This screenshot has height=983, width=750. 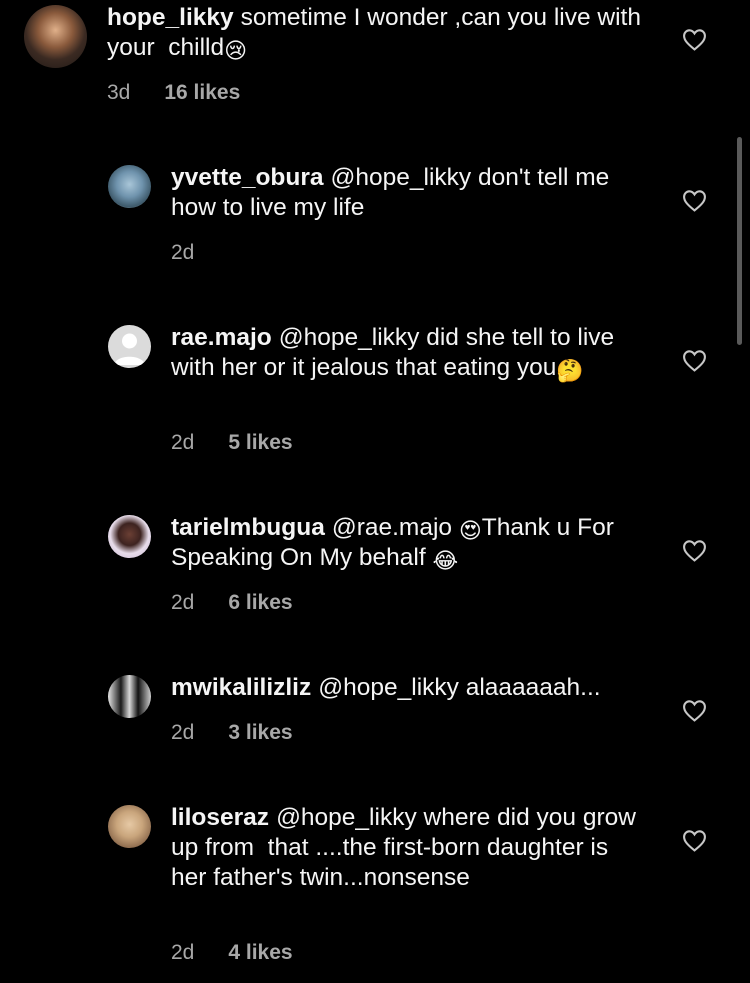 What do you see at coordinates (260, 952) in the screenshot?
I see `reply-likes: 4 likes` at bounding box center [260, 952].